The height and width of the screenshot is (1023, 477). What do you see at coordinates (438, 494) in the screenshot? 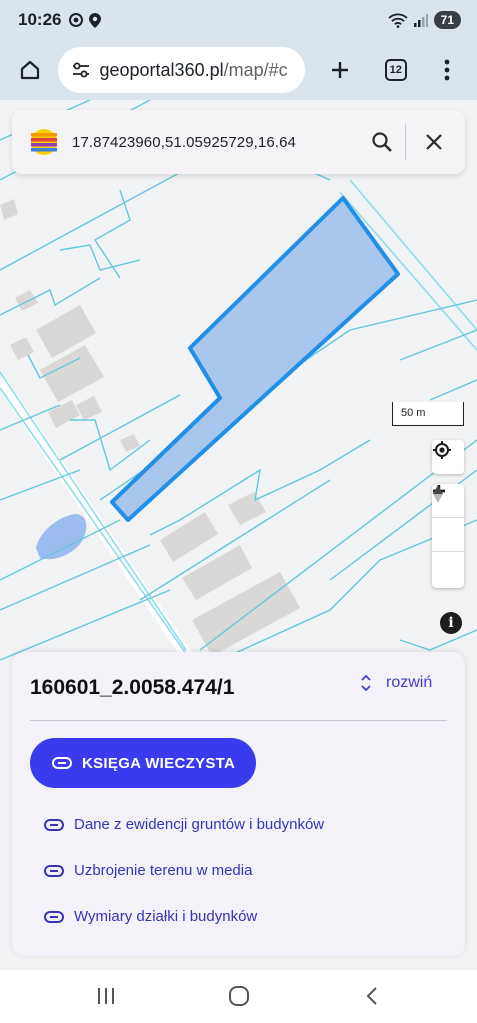
I see `compass-icon` at bounding box center [438, 494].